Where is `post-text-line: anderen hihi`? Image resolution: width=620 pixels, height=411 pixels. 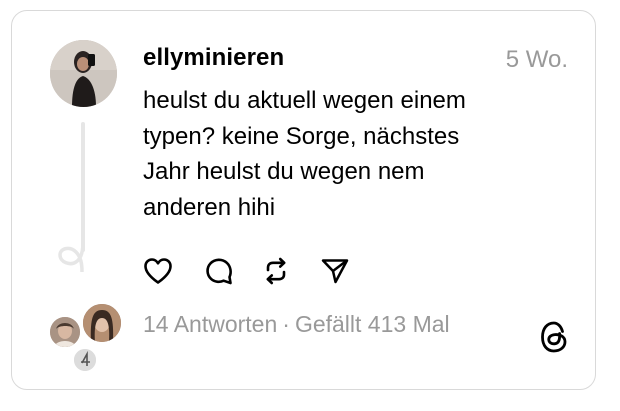 post-text-line: anderen hihi is located at coordinates (209, 207).